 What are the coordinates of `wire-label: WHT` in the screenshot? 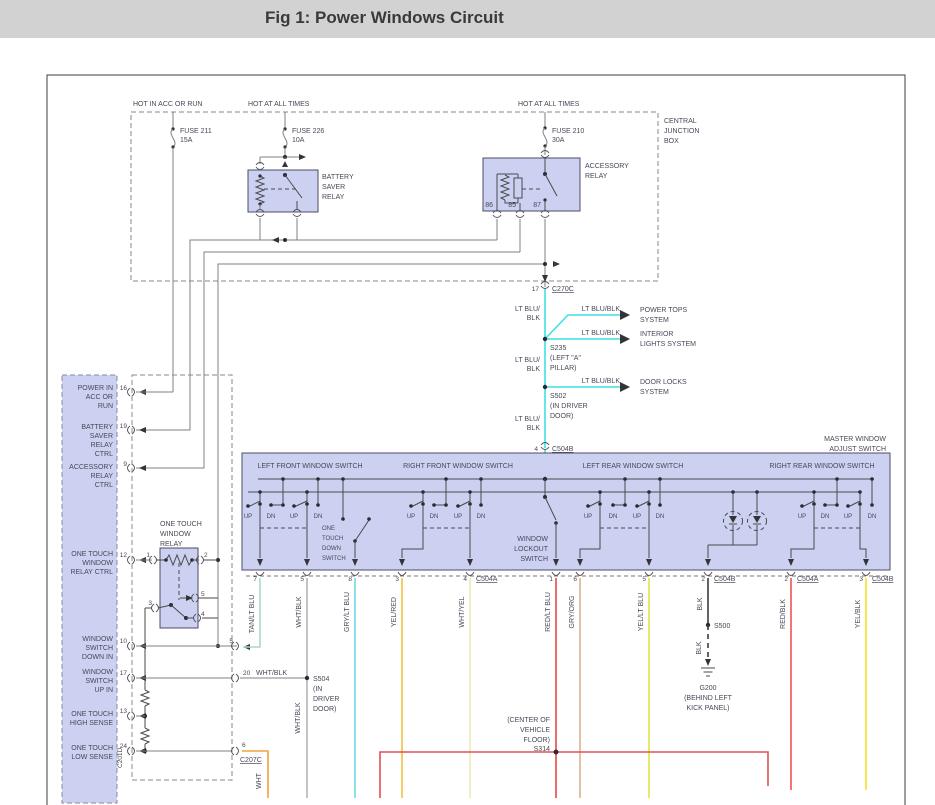 It's located at (259, 780).